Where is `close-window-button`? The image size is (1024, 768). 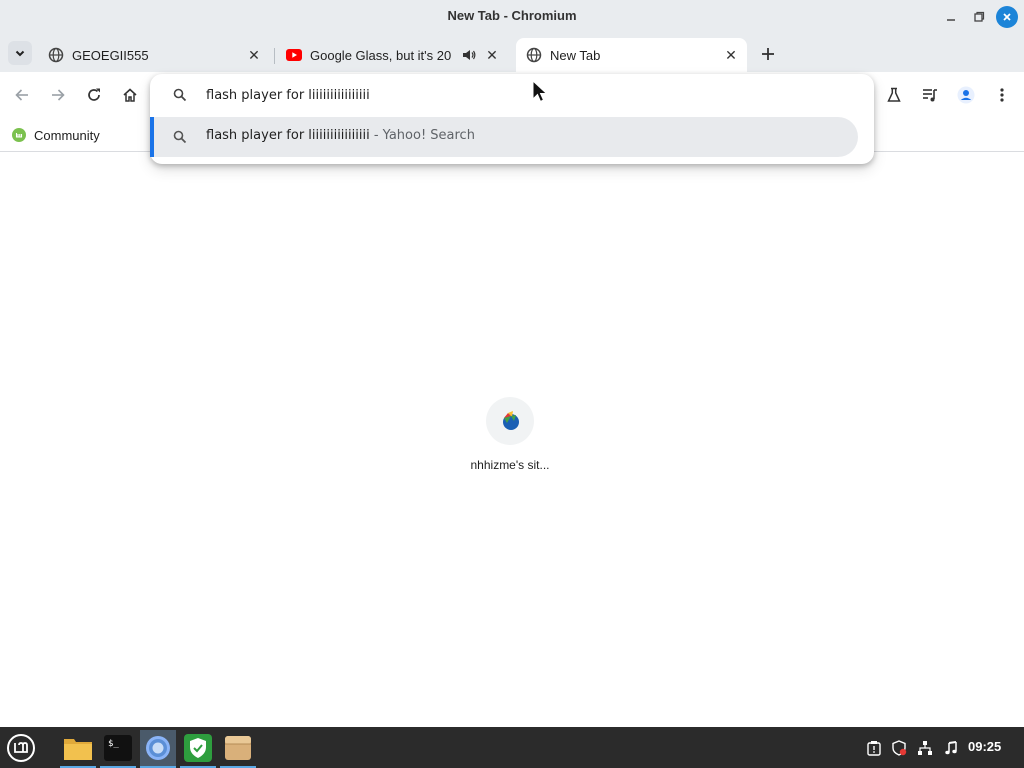
close-window-button is located at coordinates (1007, 17).